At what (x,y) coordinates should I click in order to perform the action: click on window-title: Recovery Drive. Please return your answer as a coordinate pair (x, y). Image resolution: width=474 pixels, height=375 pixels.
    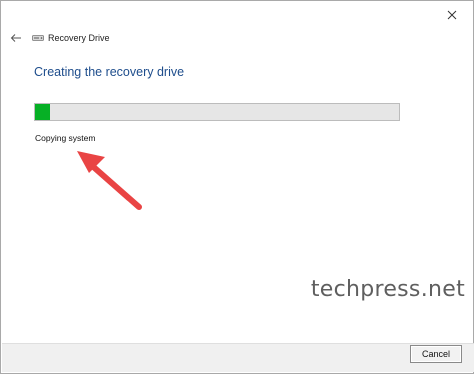
    Looking at the image, I should click on (79, 38).